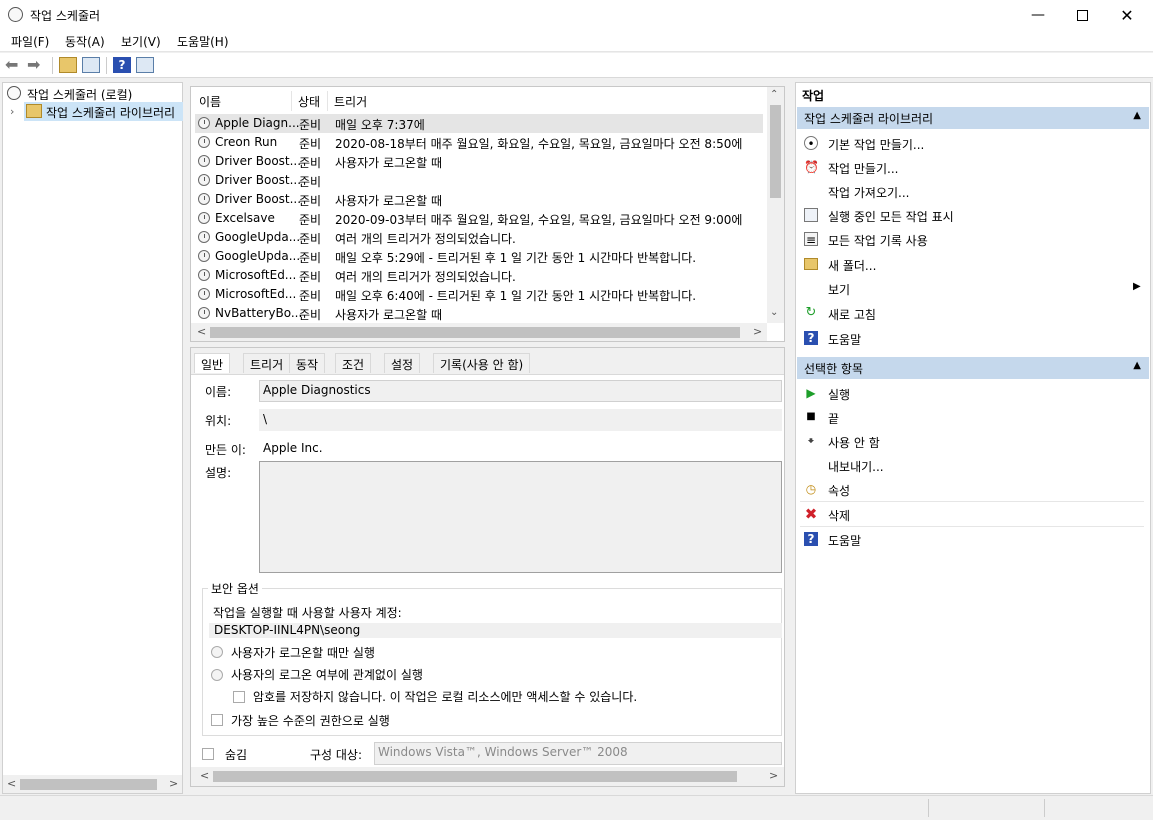 This screenshot has height=820, width=1153. What do you see at coordinates (774, 94) in the screenshot?
I see `scroll-up-icon: ⌃` at bounding box center [774, 94].